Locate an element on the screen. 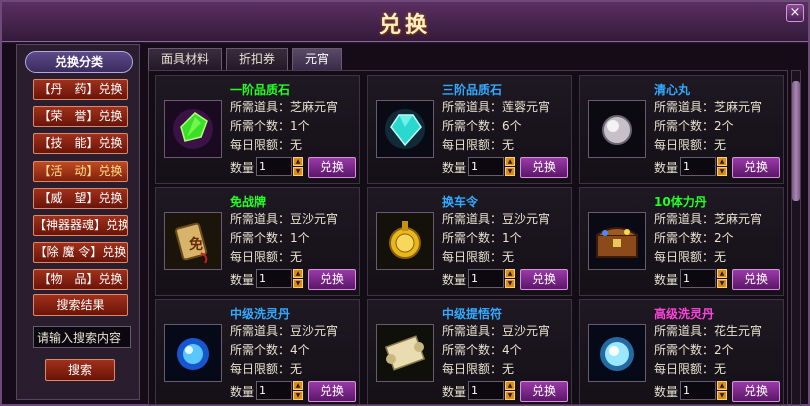  close-button: × is located at coordinates (795, 13).